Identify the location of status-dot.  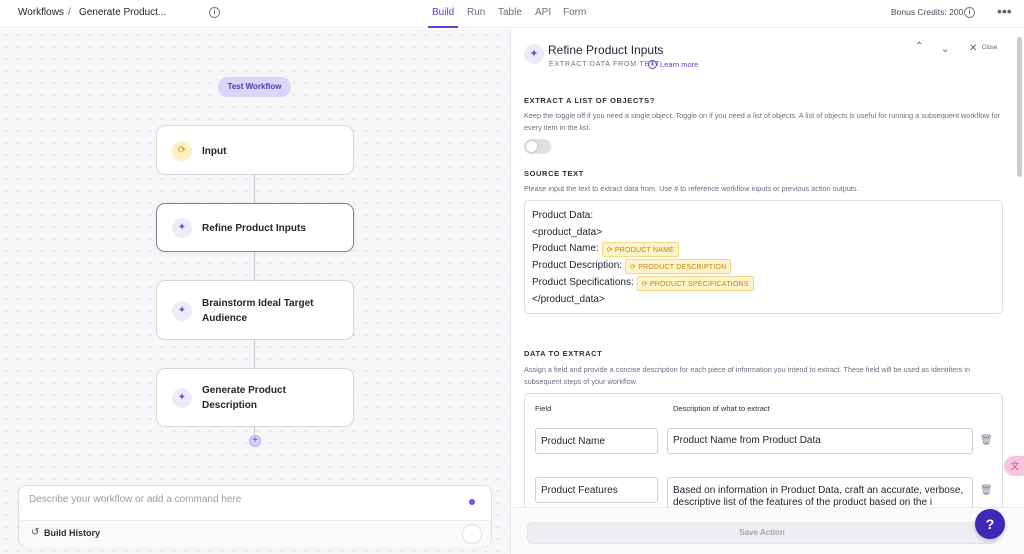
(472, 502).